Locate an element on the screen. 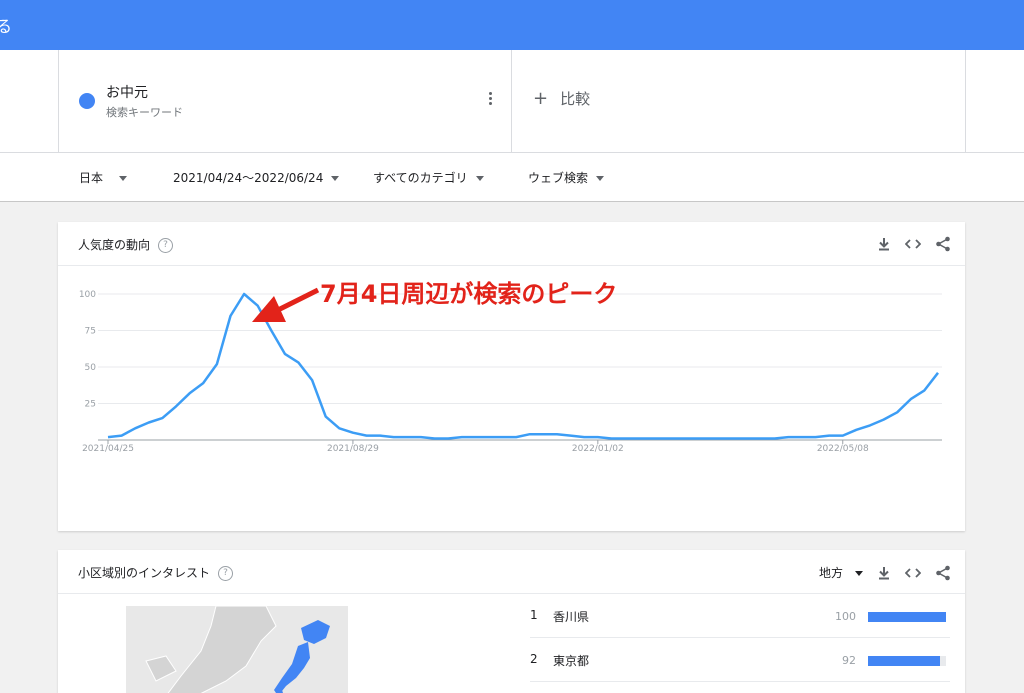 The width and height of the screenshot is (1024, 693). search-type-filter: ウェブ検索 is located at coordinates (566, 177).